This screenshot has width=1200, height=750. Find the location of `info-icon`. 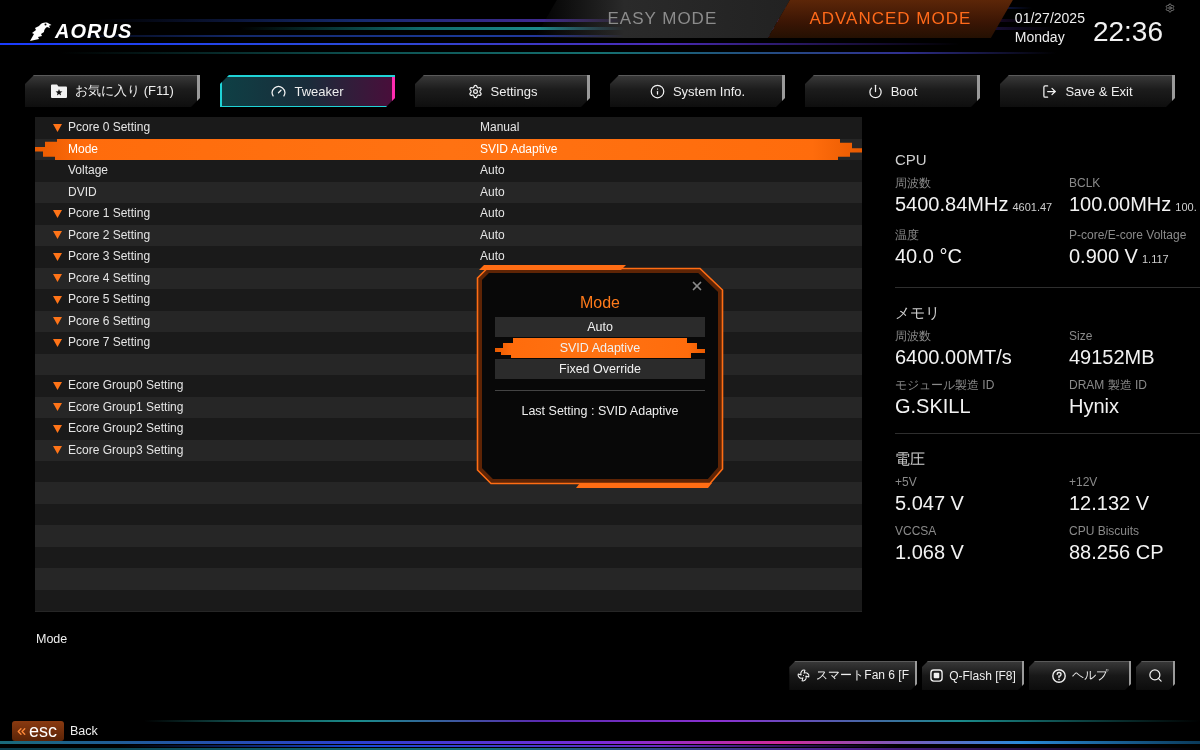

info-icon is located at coordinates (657, 91).